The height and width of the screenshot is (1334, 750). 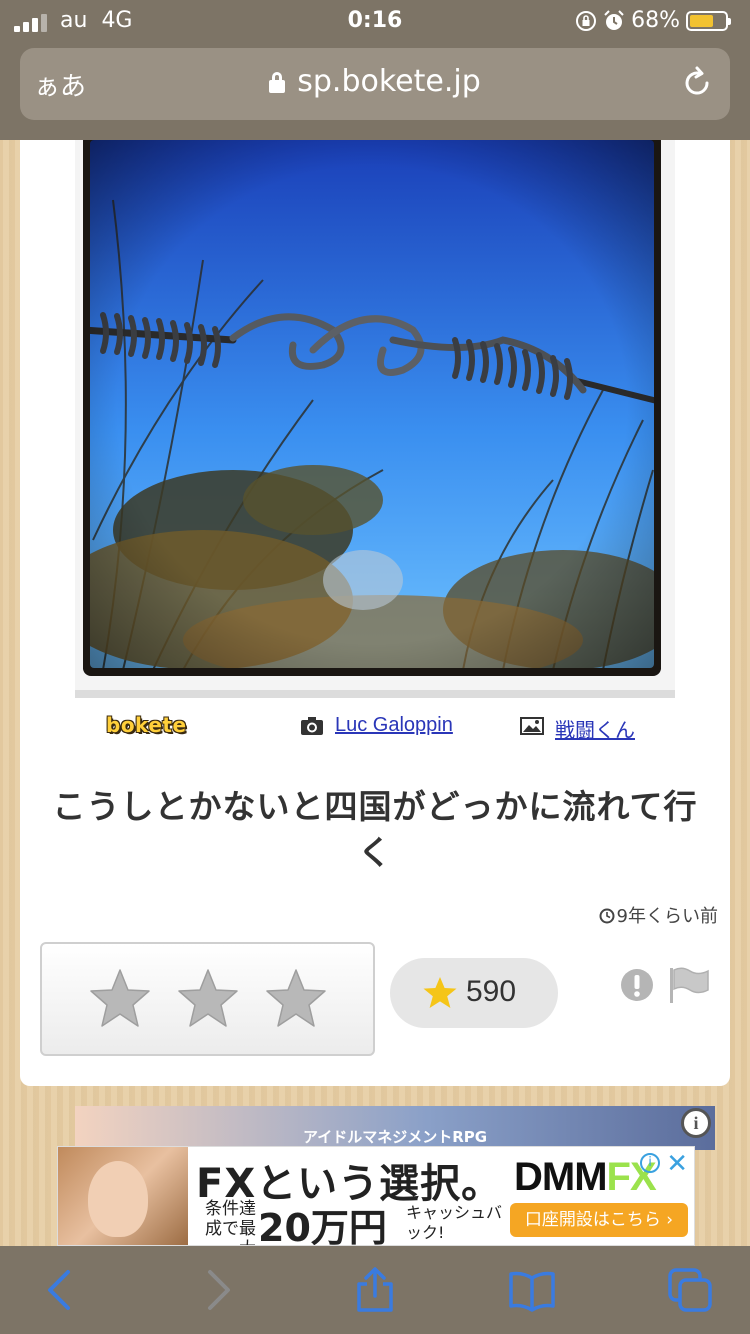 What do you see at coordinates (690, 1290) in the screenshot?
I see `tabs-icon` at bounding box center [690, 1290].